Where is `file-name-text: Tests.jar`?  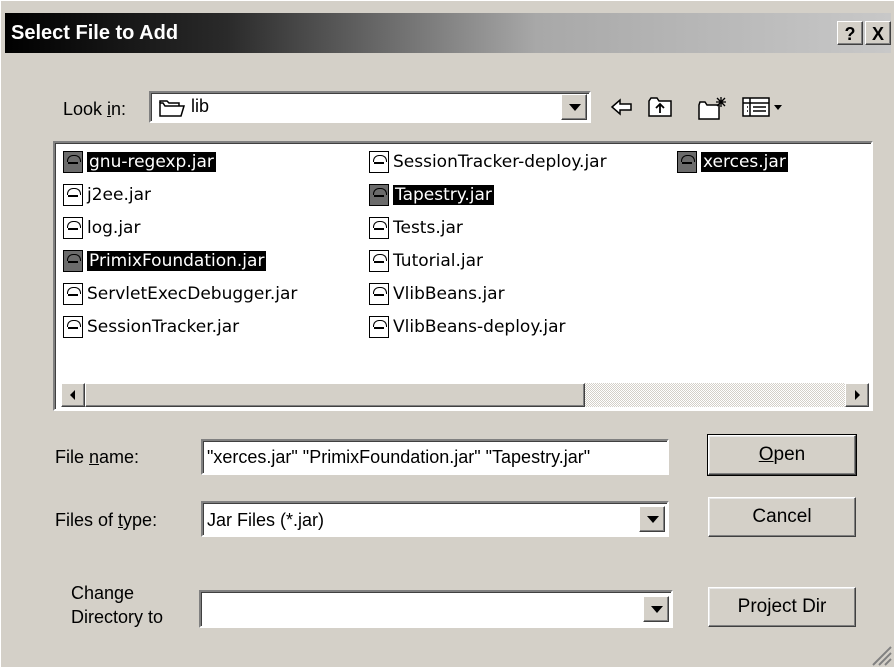
file-name-text: Tests.jar is located at coordinates (428, 228).